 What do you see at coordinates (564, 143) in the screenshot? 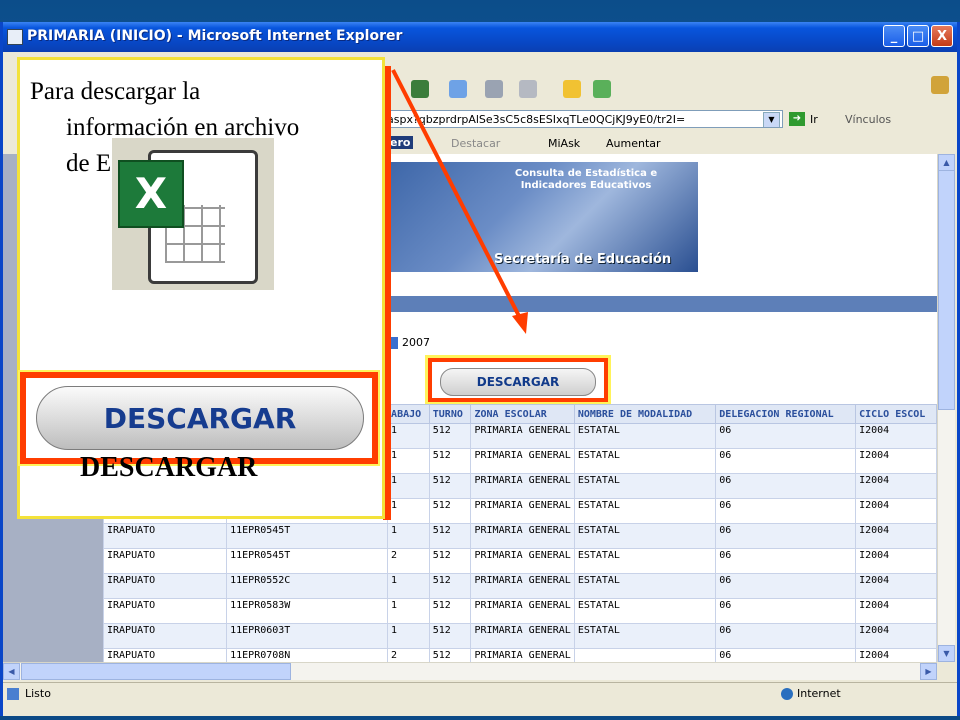
I see `miask-button: MiAsk` at bounding box center [564, 143].